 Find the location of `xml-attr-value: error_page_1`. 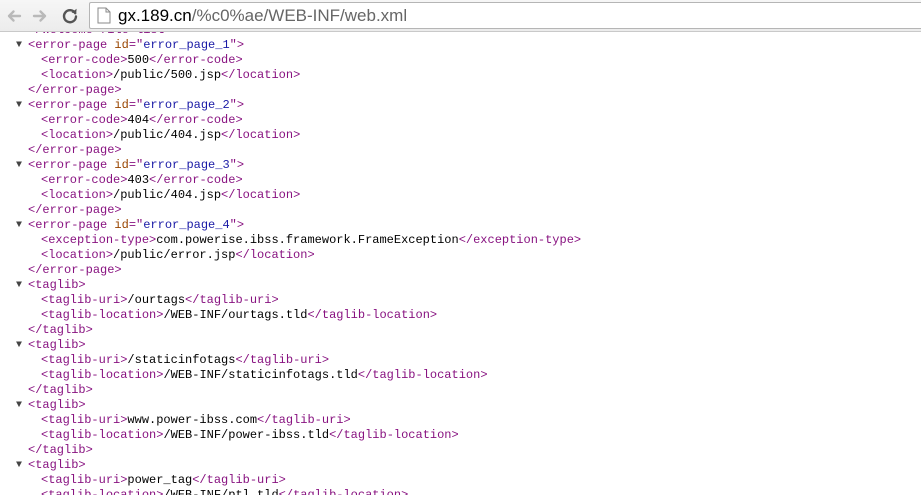

xml-attr-value: error_page_1 is located at coordinates (186, 45).